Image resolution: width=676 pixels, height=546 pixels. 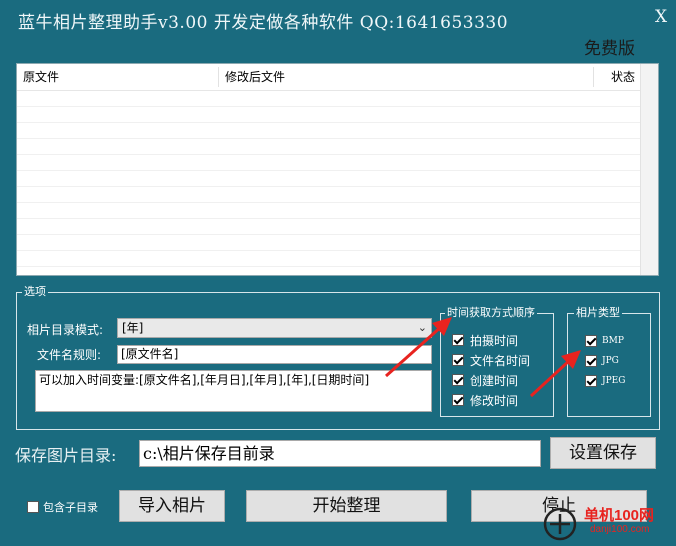 I want to click on time-order-group-label: 时间获取方式顺序, so click(x=491, y=312).